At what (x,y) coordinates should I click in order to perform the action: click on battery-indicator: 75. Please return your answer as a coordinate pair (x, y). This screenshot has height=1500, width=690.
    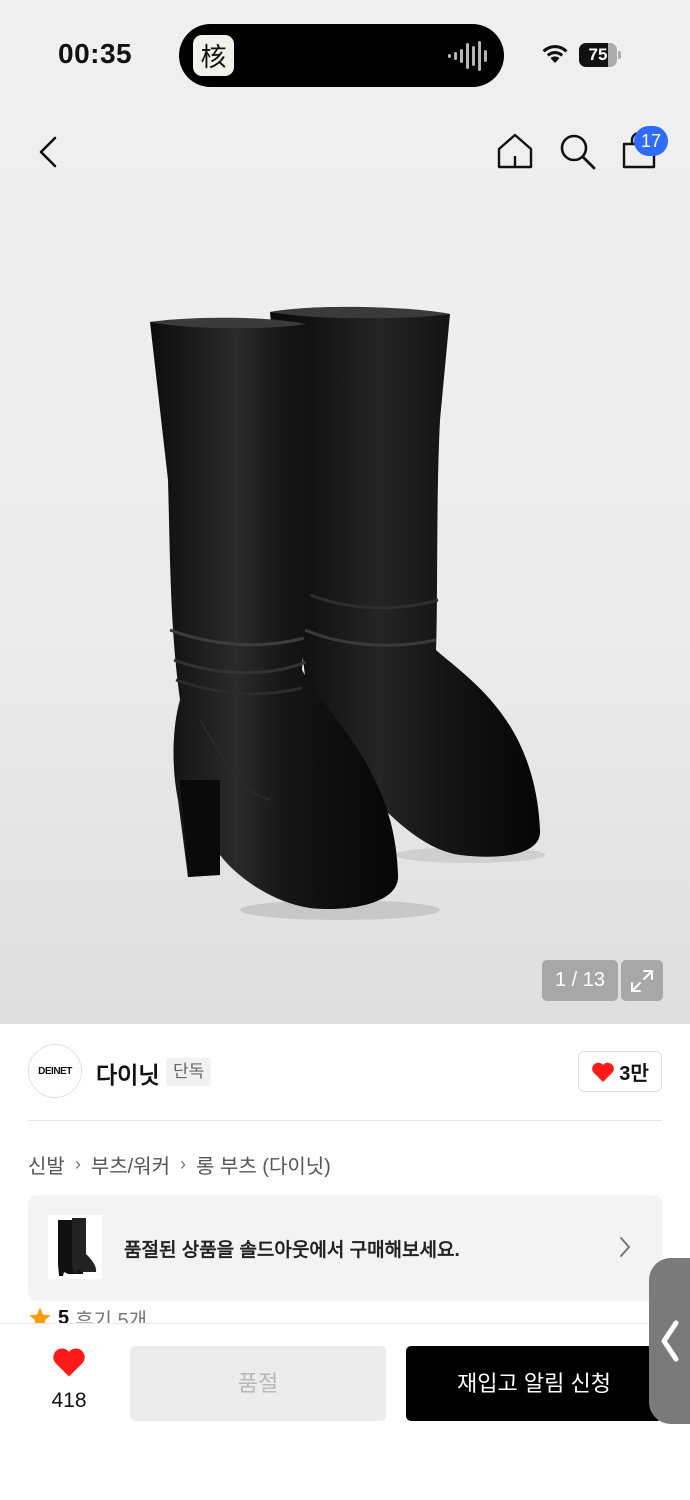
    Looking at the image, I should click on (600, 55).